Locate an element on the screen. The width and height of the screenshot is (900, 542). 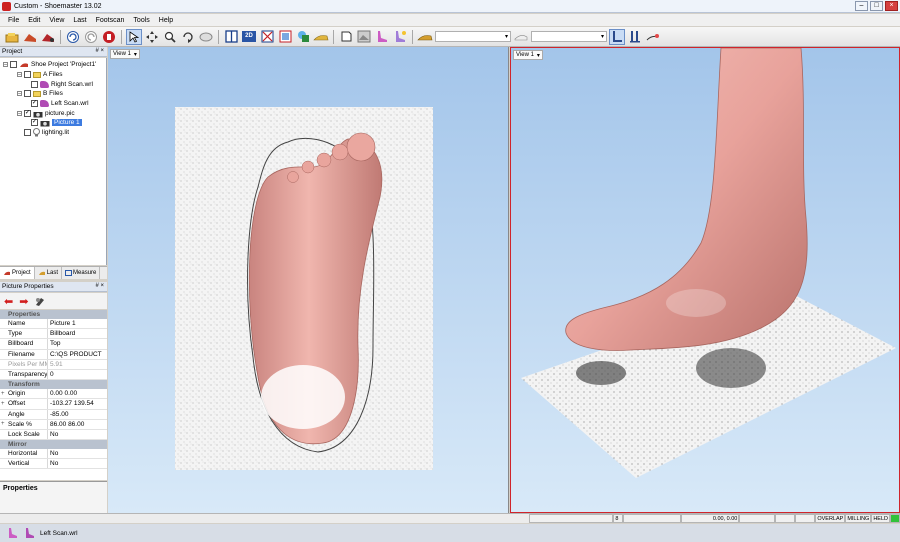
property-row: Lock Scale No is located at coordinates (53, 435).